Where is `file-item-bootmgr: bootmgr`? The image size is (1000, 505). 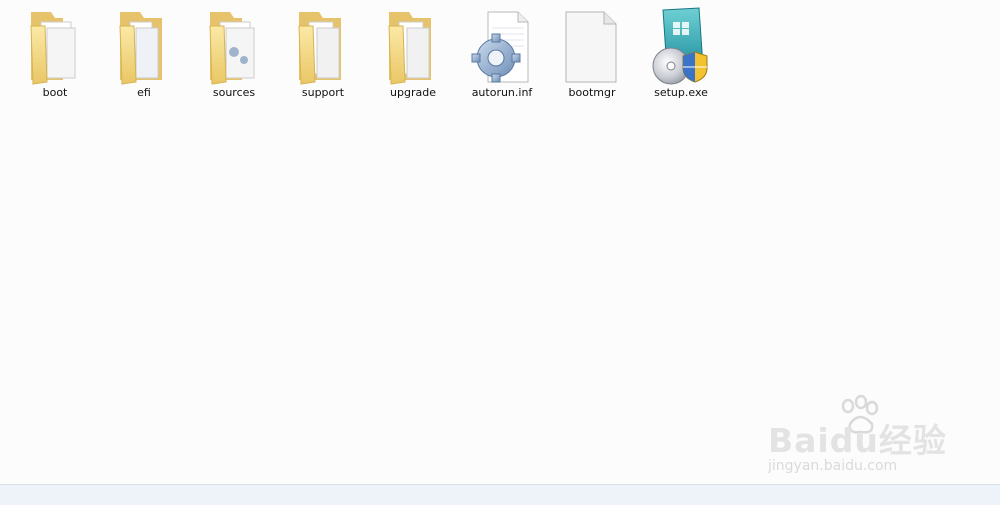 file-item-bootmgr: bootmgr is located at coordinates (592, 54).